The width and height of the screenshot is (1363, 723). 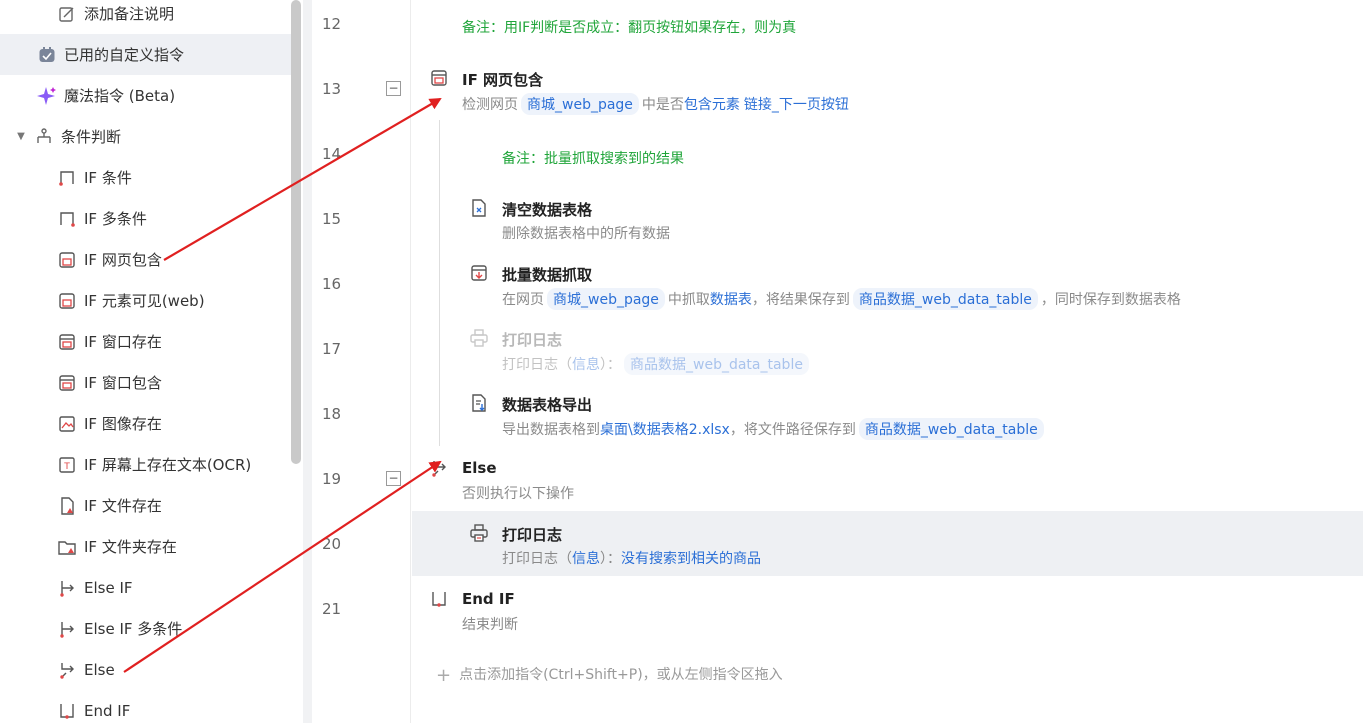 What do you see at coordinates (887, 347) in the screenshot?
I see `step-print-log-disabled: 打印日志 打印日志（ 信息）： 商品数据_web_data_table` at bounding box center [887, 347].